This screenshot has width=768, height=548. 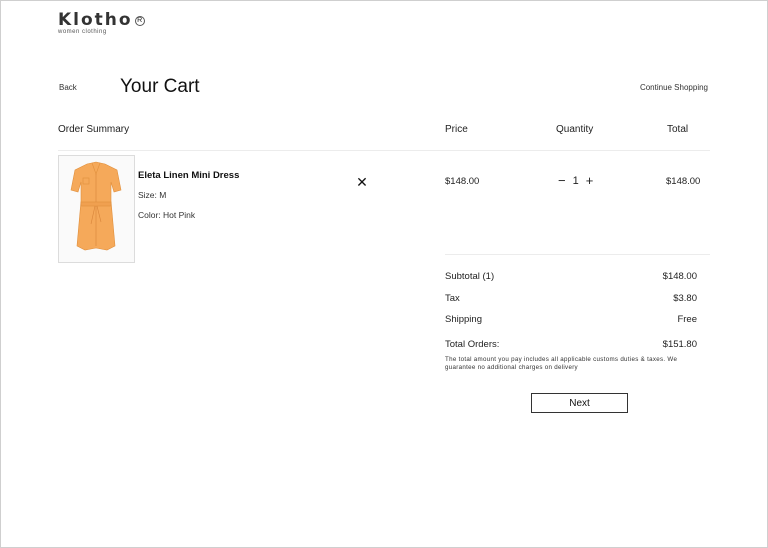 I want to click on subtotal-label: Subtotal (1), so click(x=470, y=276).